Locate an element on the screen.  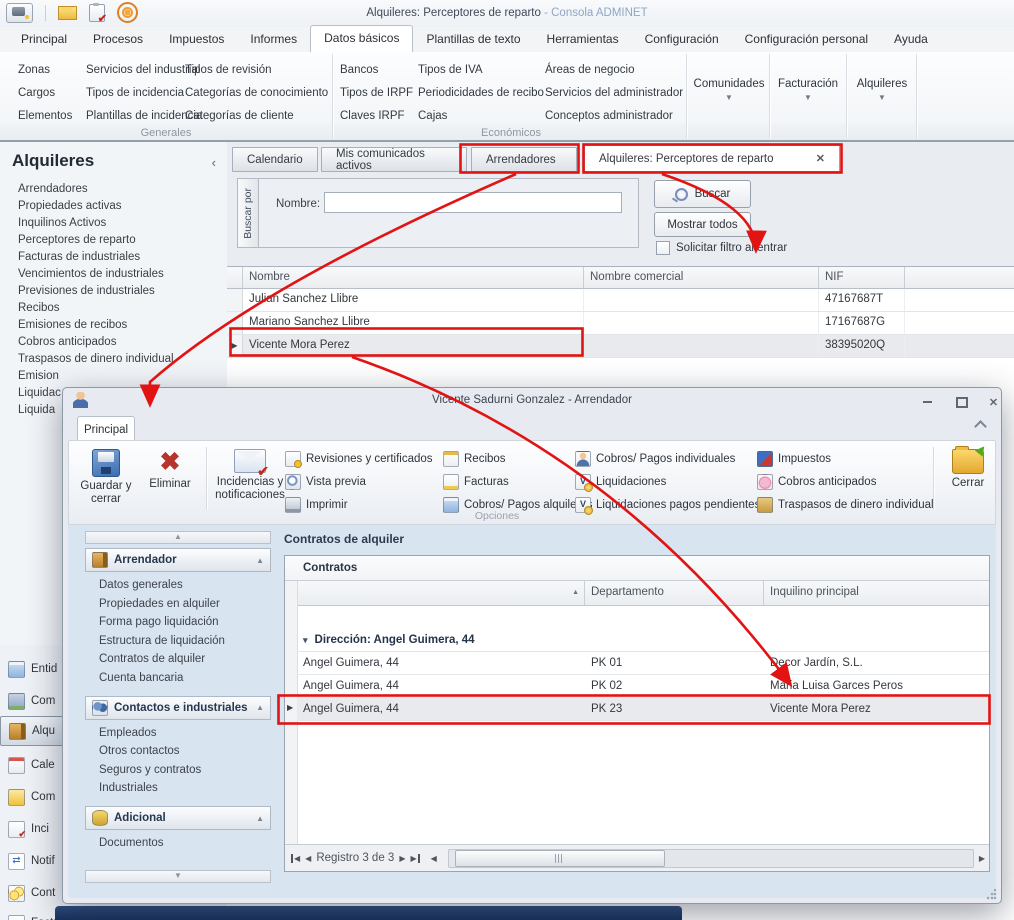
horizontal-scrollbar is located at coordinates (710, 858).